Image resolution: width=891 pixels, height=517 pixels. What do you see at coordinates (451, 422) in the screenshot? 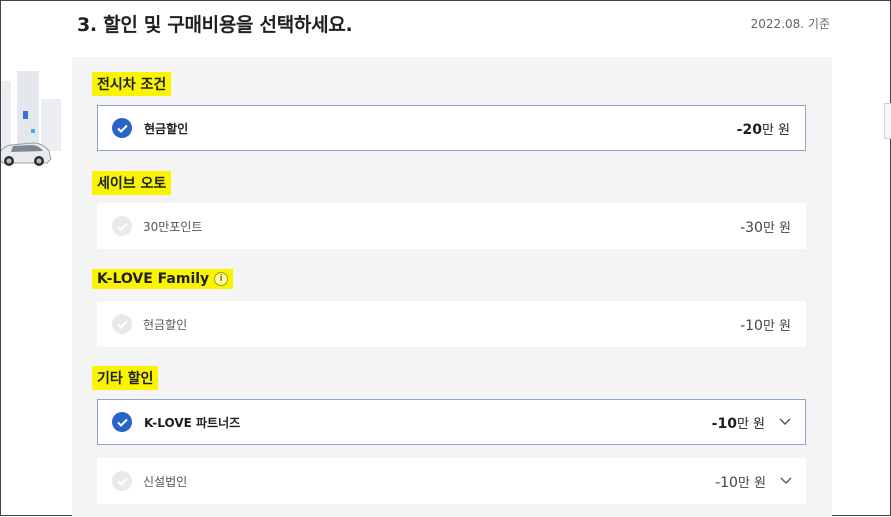
I see `option-klove-partners: K-LOVE 파트너즈 -10만 원` at bounding box center [451, 422].